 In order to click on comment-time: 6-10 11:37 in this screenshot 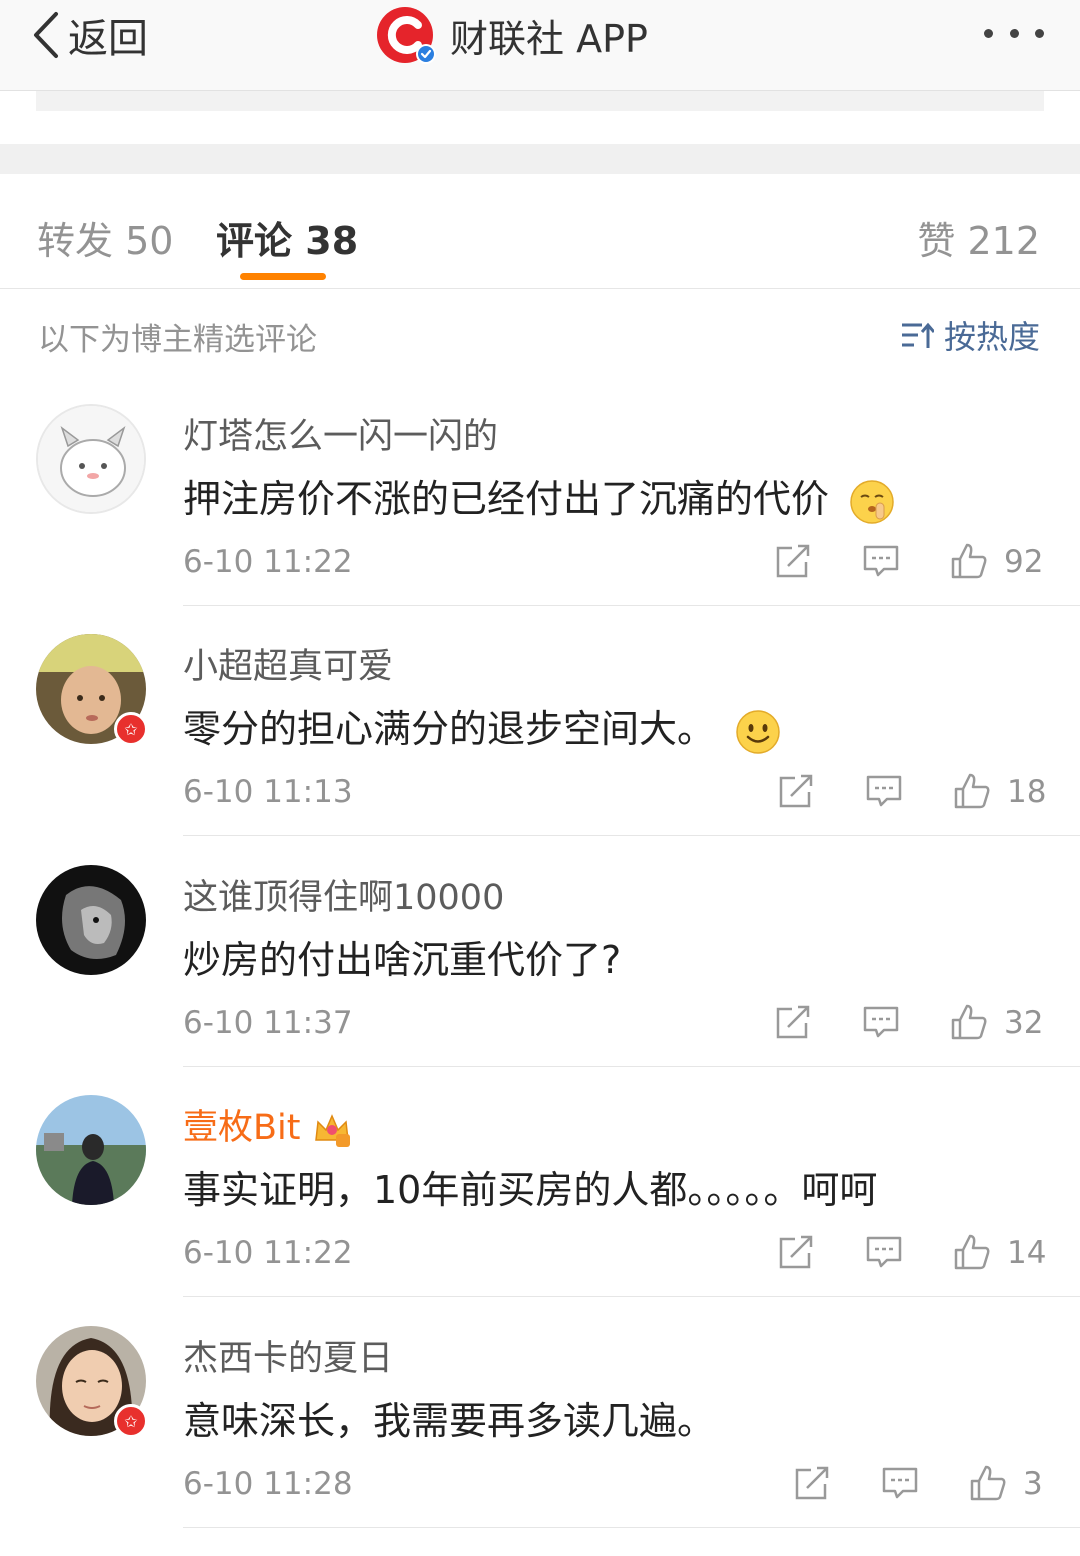, I will do `click(268, 1023)`.